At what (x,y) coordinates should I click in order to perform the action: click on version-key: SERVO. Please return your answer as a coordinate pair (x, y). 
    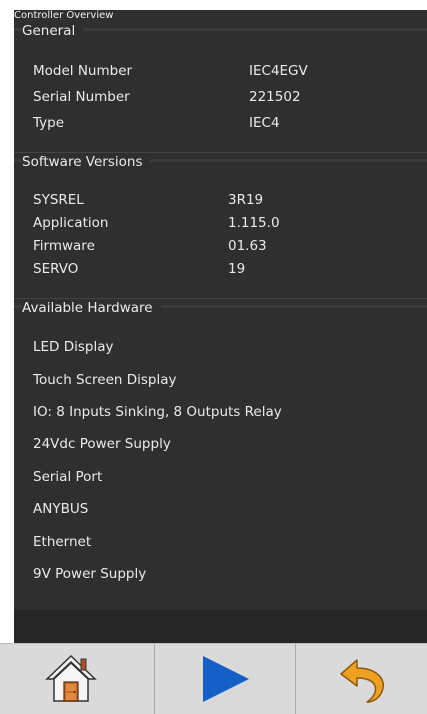
    Looking at the image, I should click on (56, 269).